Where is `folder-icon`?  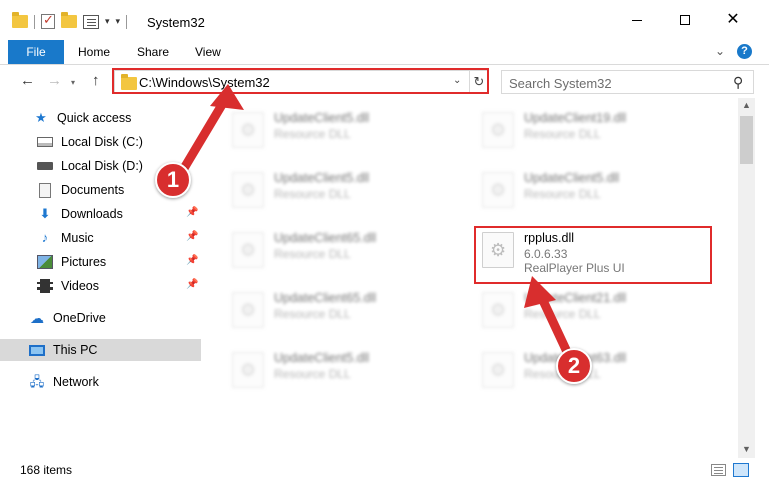
folder-icon is located at coordinates (20, 20).